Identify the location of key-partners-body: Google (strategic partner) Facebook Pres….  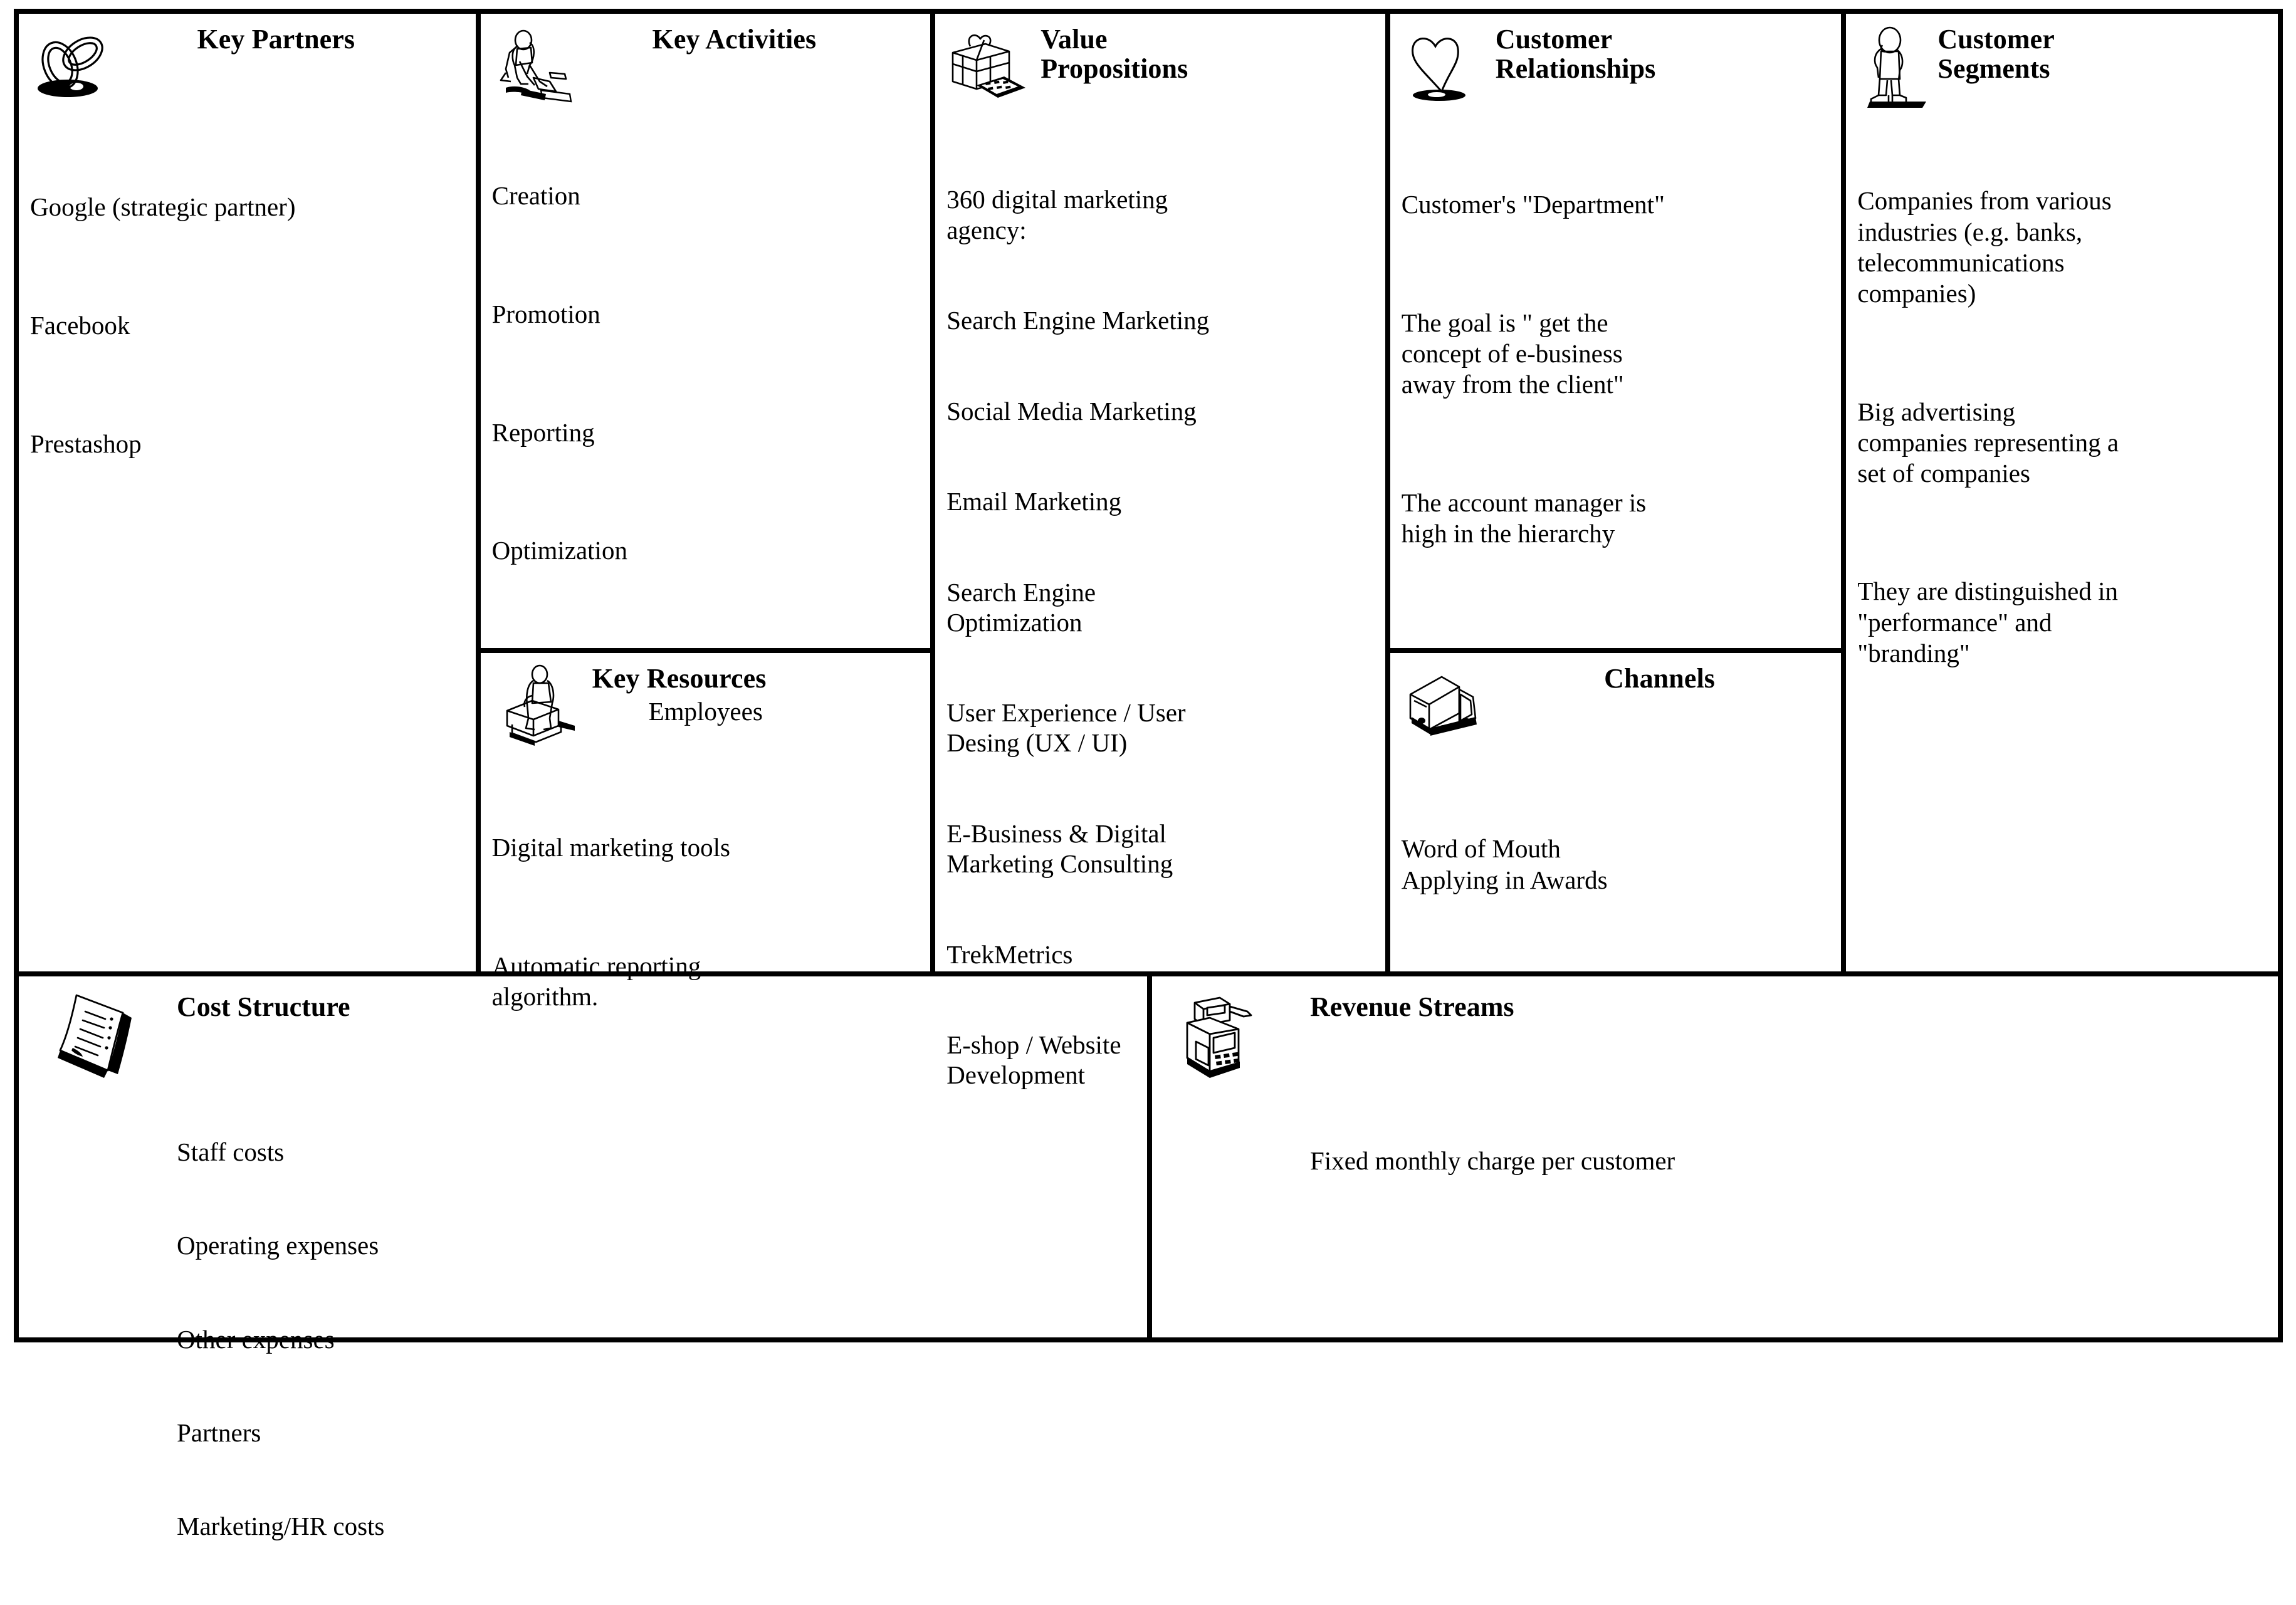
(247, 326).